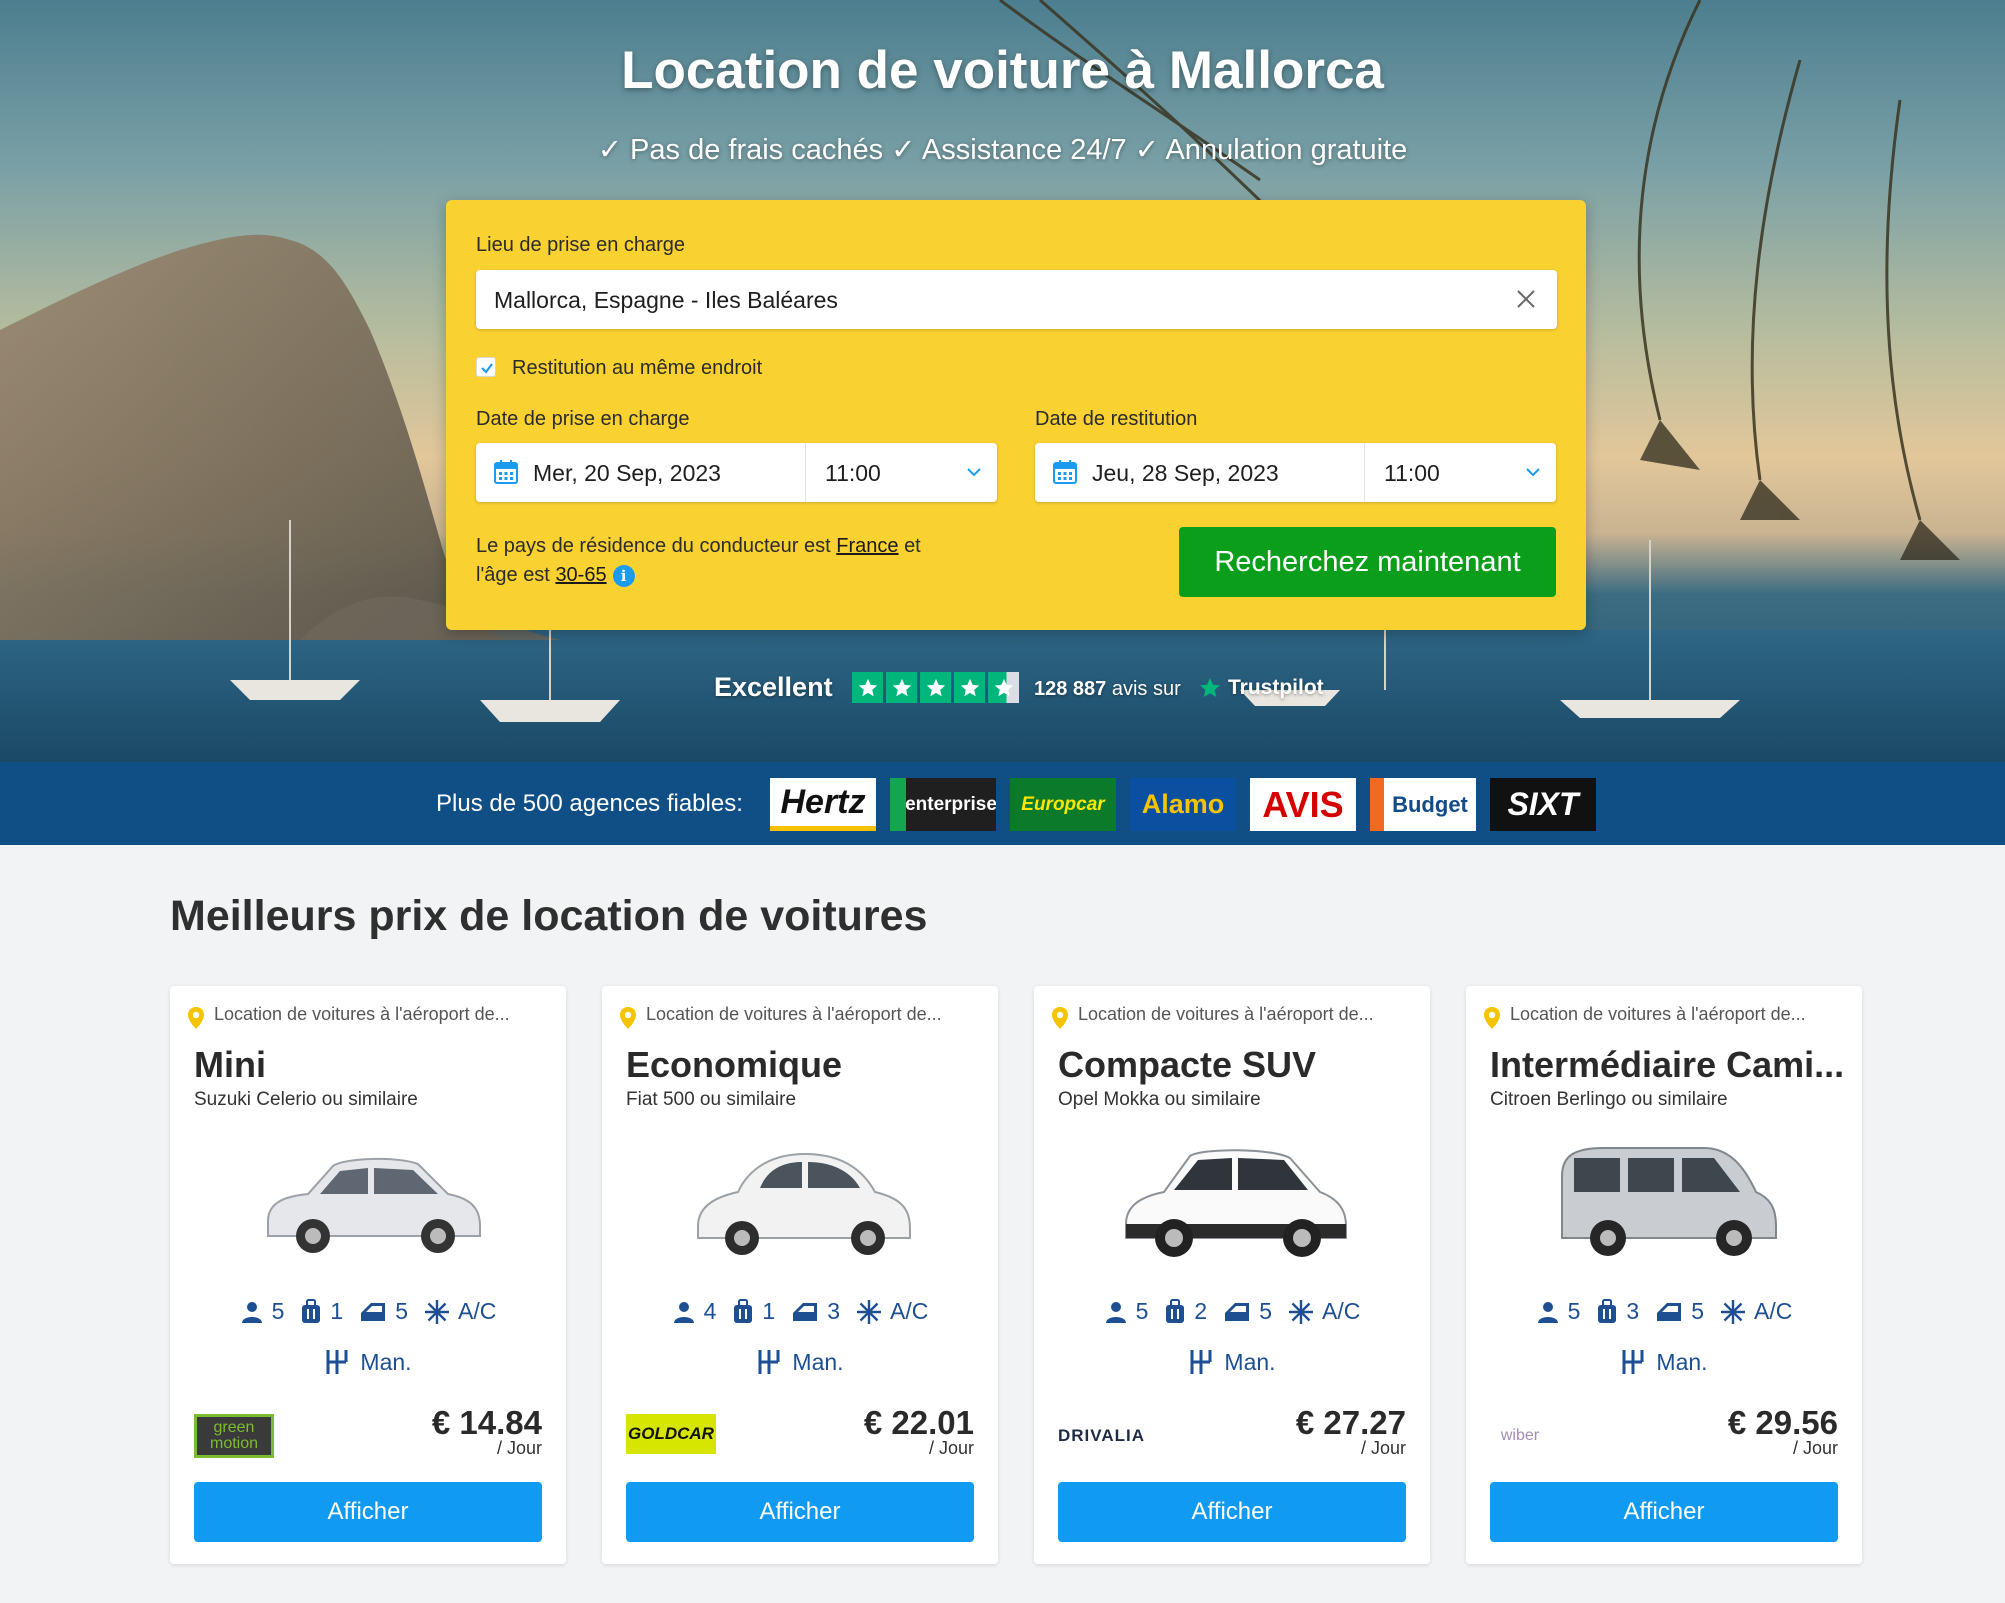  I want to click on pickup-time-value: 11:00, so click(853, 473).